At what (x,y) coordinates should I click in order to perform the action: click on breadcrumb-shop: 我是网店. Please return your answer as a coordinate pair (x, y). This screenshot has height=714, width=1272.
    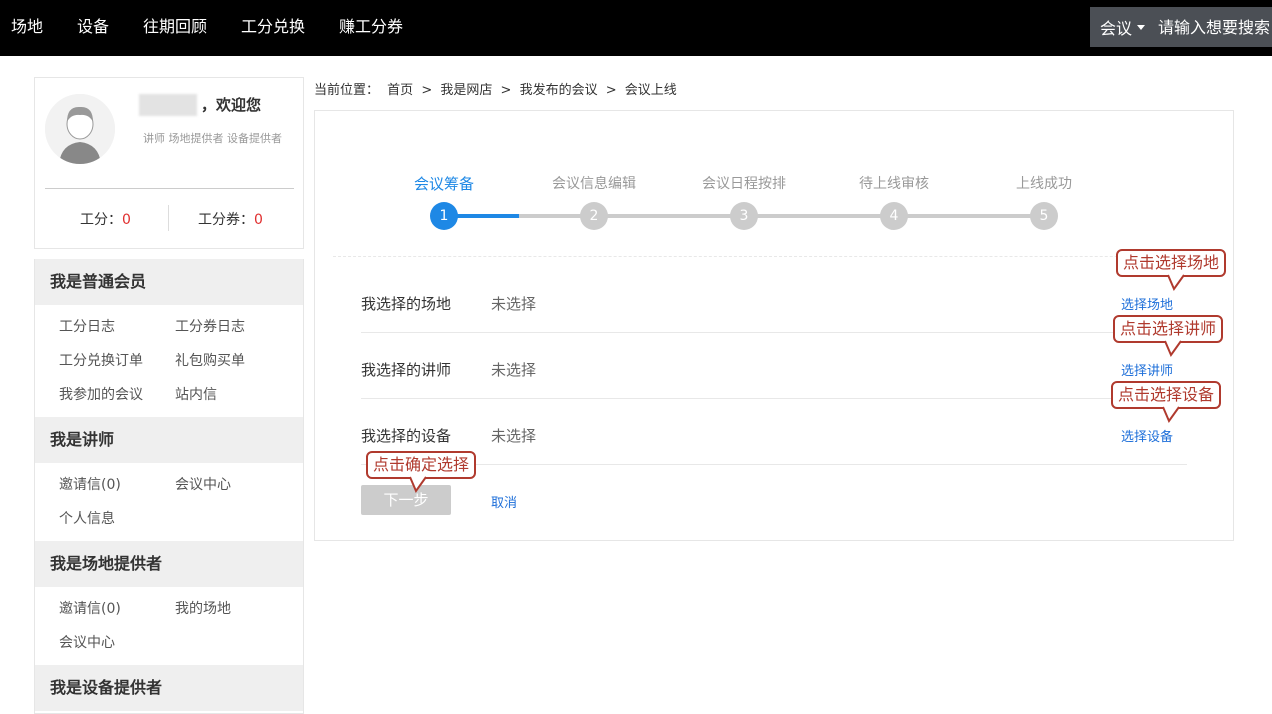
    Looking at the image, I should click on (466, 90).